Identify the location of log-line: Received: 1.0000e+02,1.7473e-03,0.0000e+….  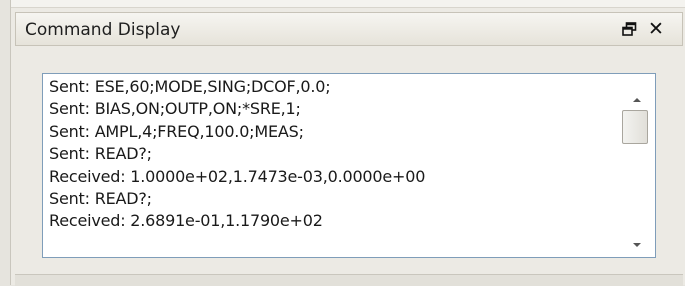
(237, 176).